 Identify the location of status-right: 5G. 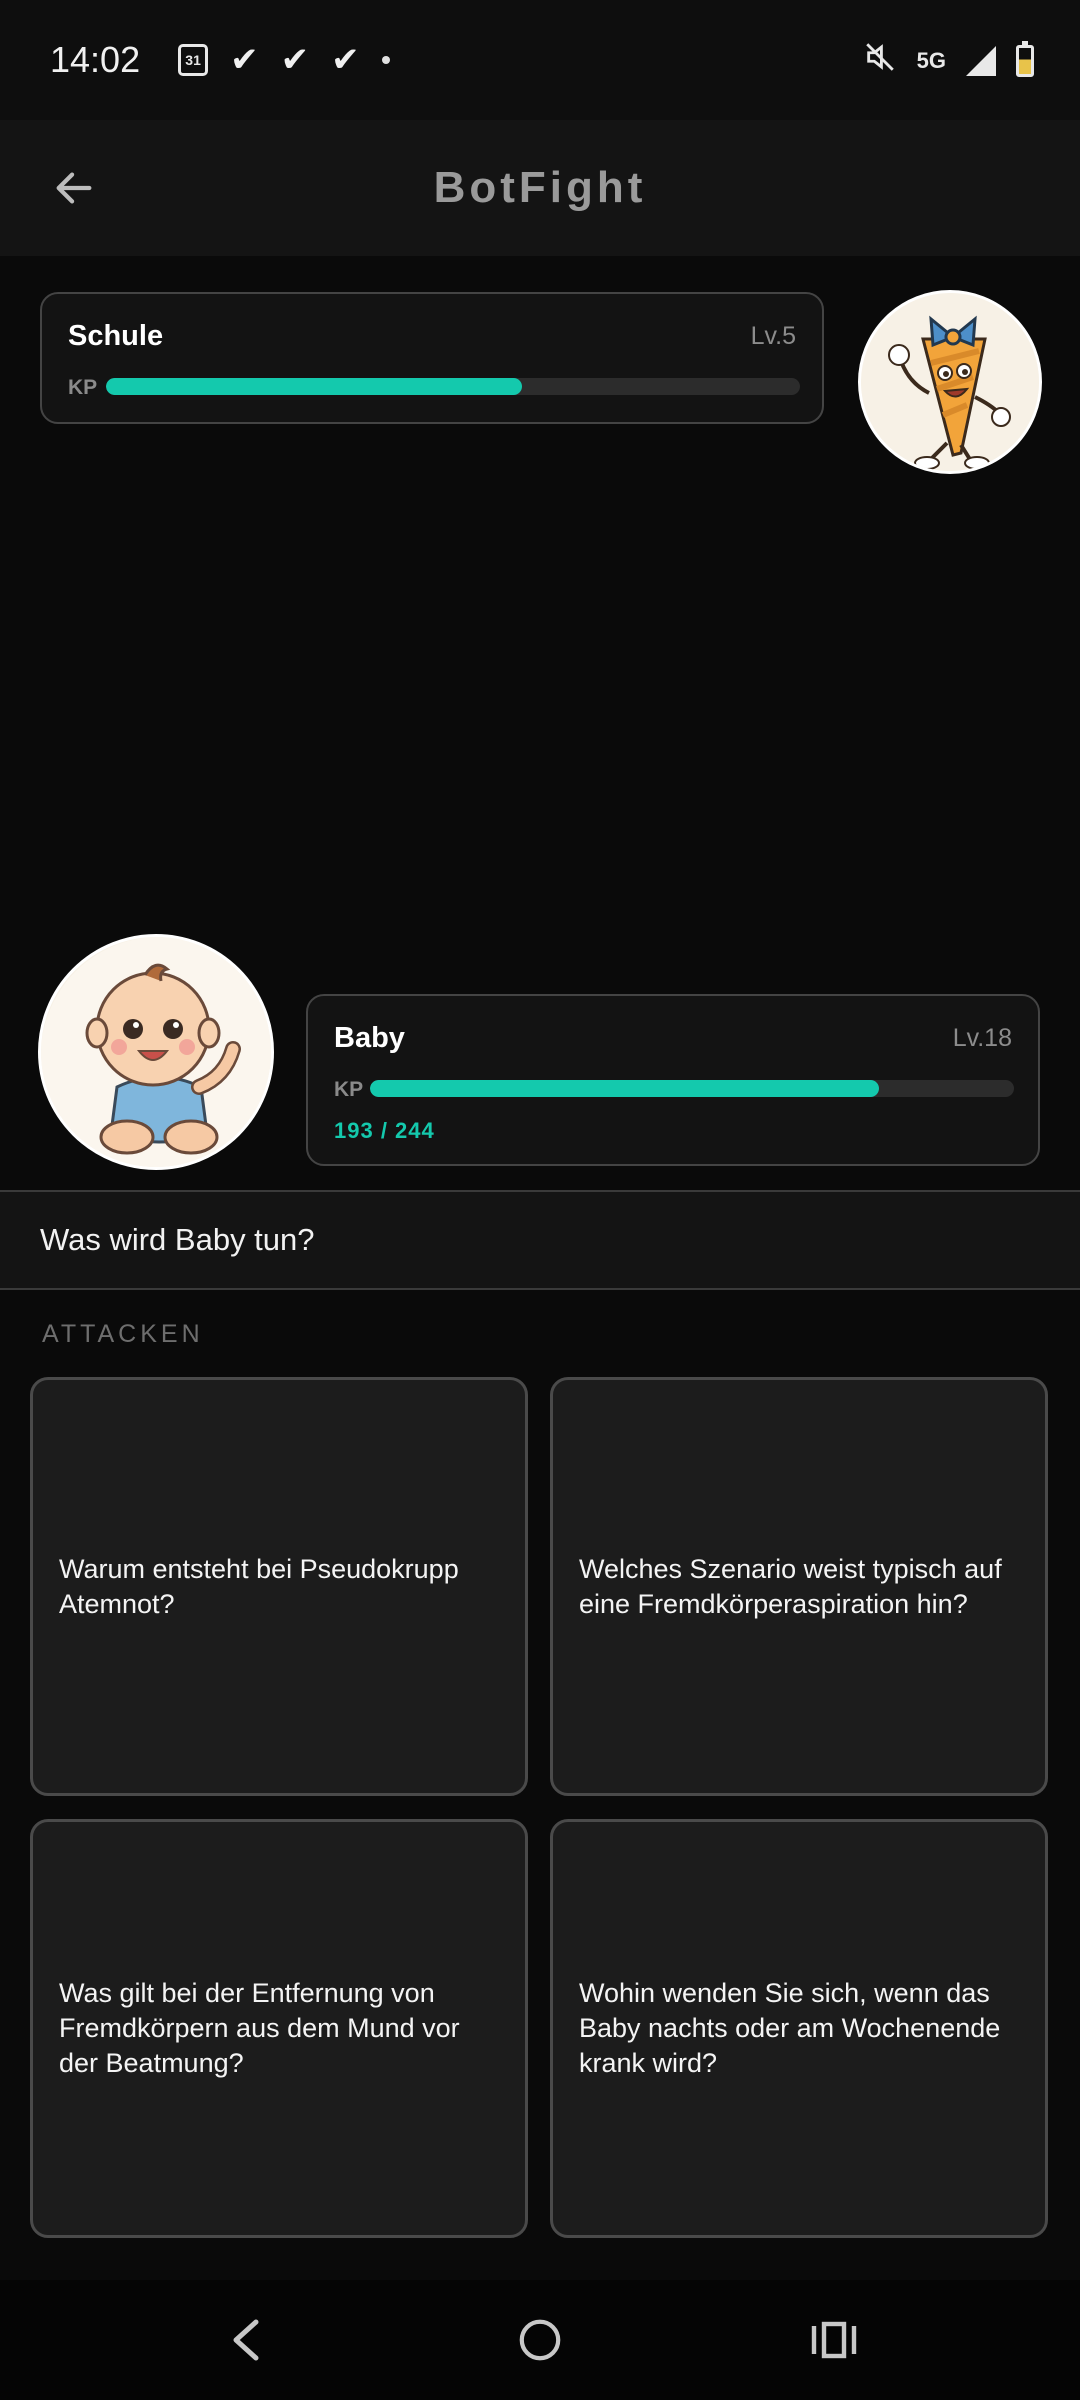
(948, 61).